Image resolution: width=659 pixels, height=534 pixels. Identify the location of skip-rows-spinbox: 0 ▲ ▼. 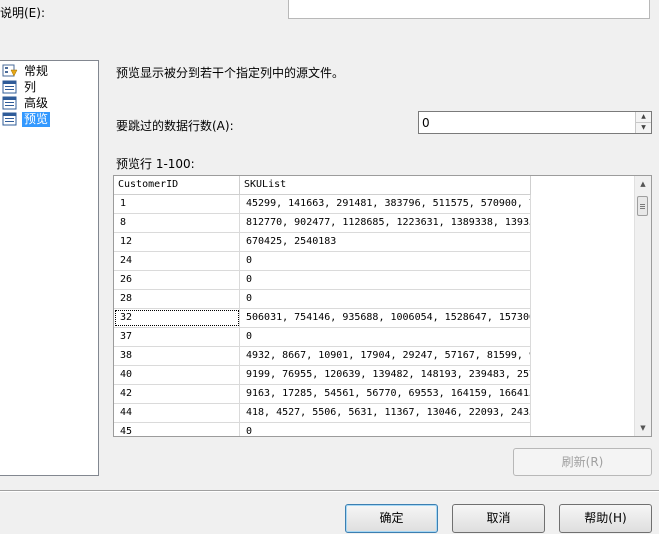
(535, 122).